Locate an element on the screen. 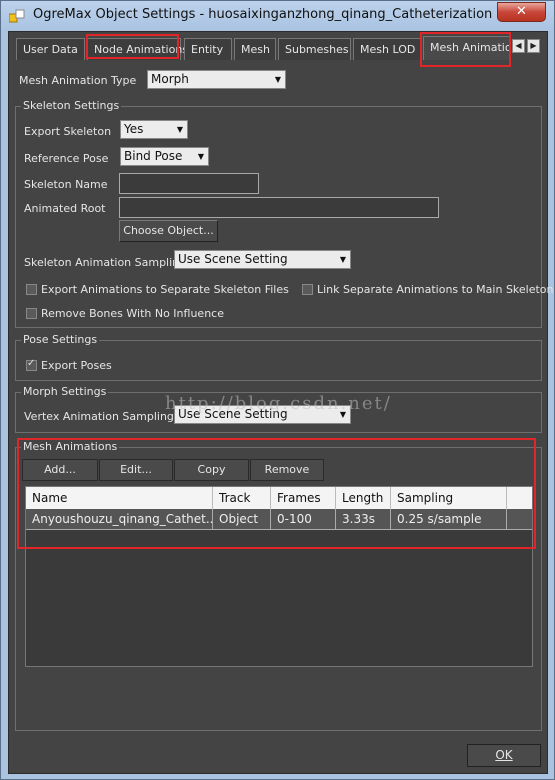 The height and width of the screenshot is (780, 555). tab-entity: Entity is located at coordinates (208, 49).